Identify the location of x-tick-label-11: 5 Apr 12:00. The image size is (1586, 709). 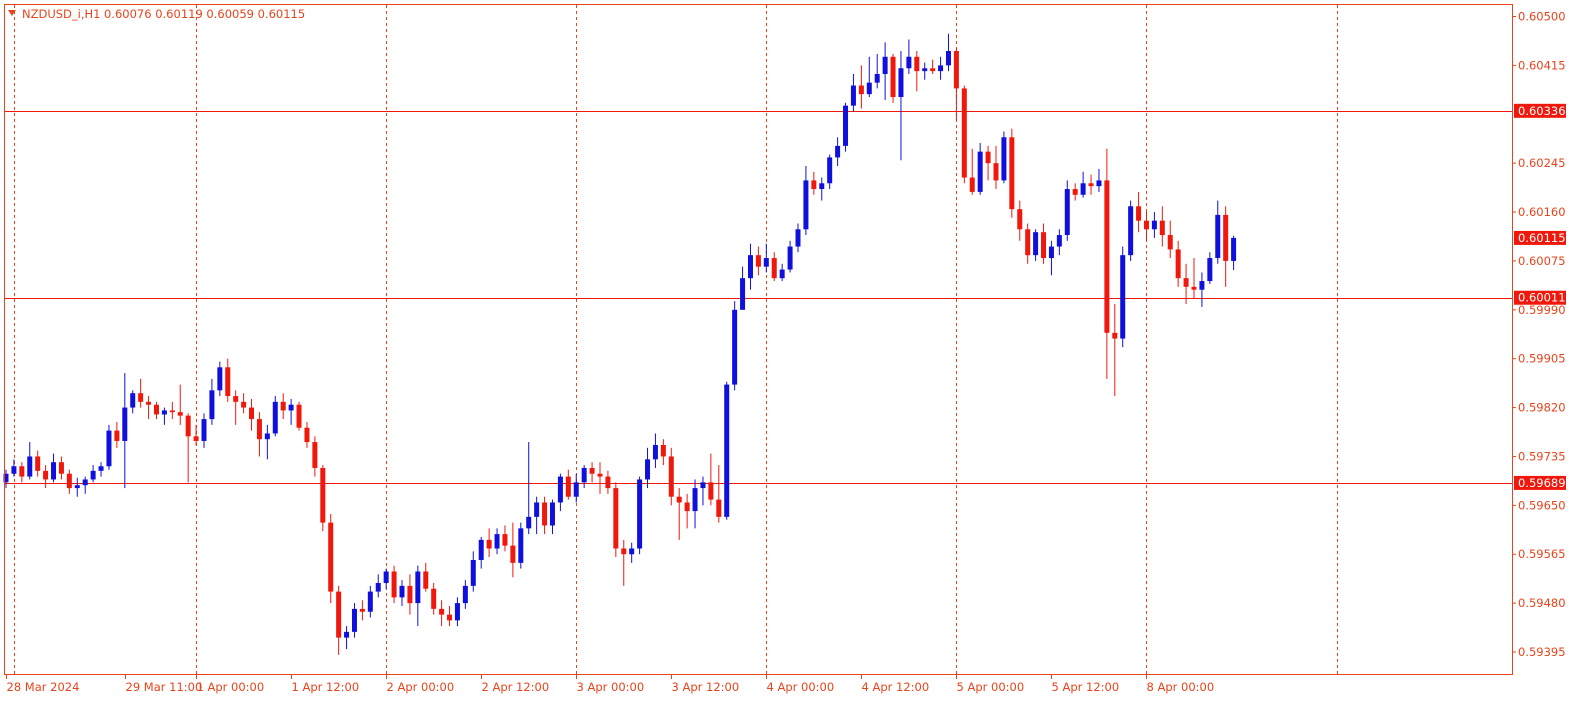
(1086, 687).